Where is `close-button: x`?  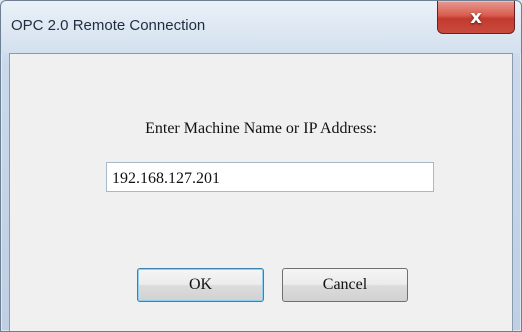 close-button: x is located at coordinates (476, 17).